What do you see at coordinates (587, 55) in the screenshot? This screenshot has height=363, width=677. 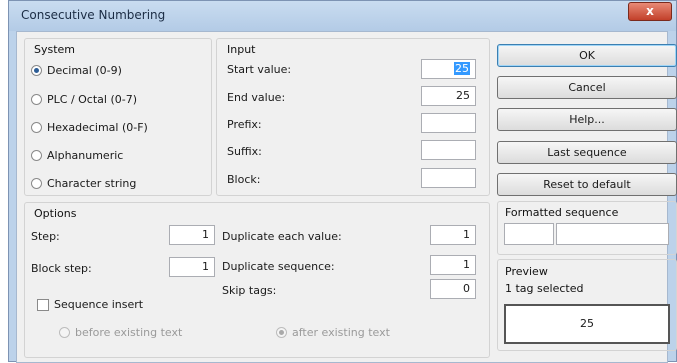 I see `ok-button: OK` at bounding box center [587, 55].